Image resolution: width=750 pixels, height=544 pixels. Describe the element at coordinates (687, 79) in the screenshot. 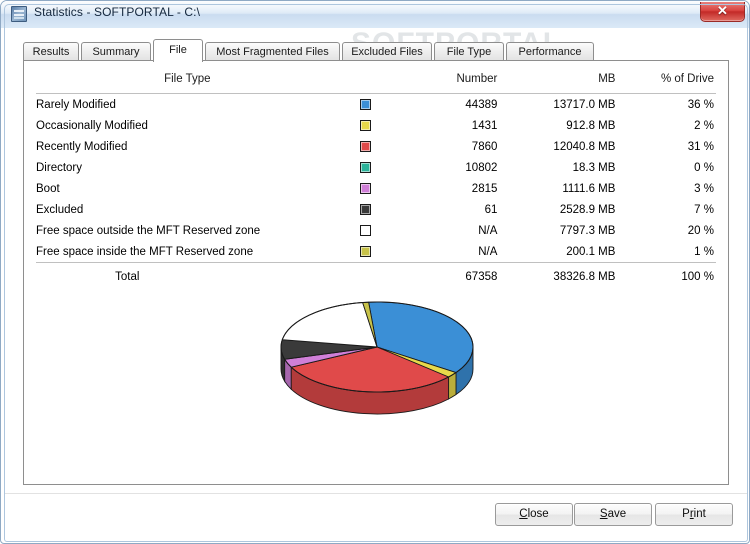

I see `column-header-percent: % of Drive` at that location.